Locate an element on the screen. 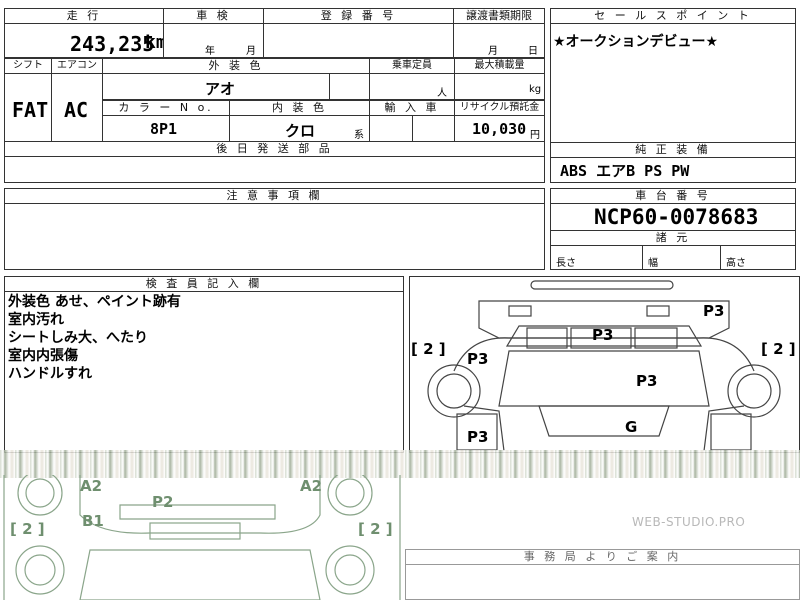 The image size is (800, 600). tire-mark-right-top: [ 2 ] is located at coordinates (778, 349).